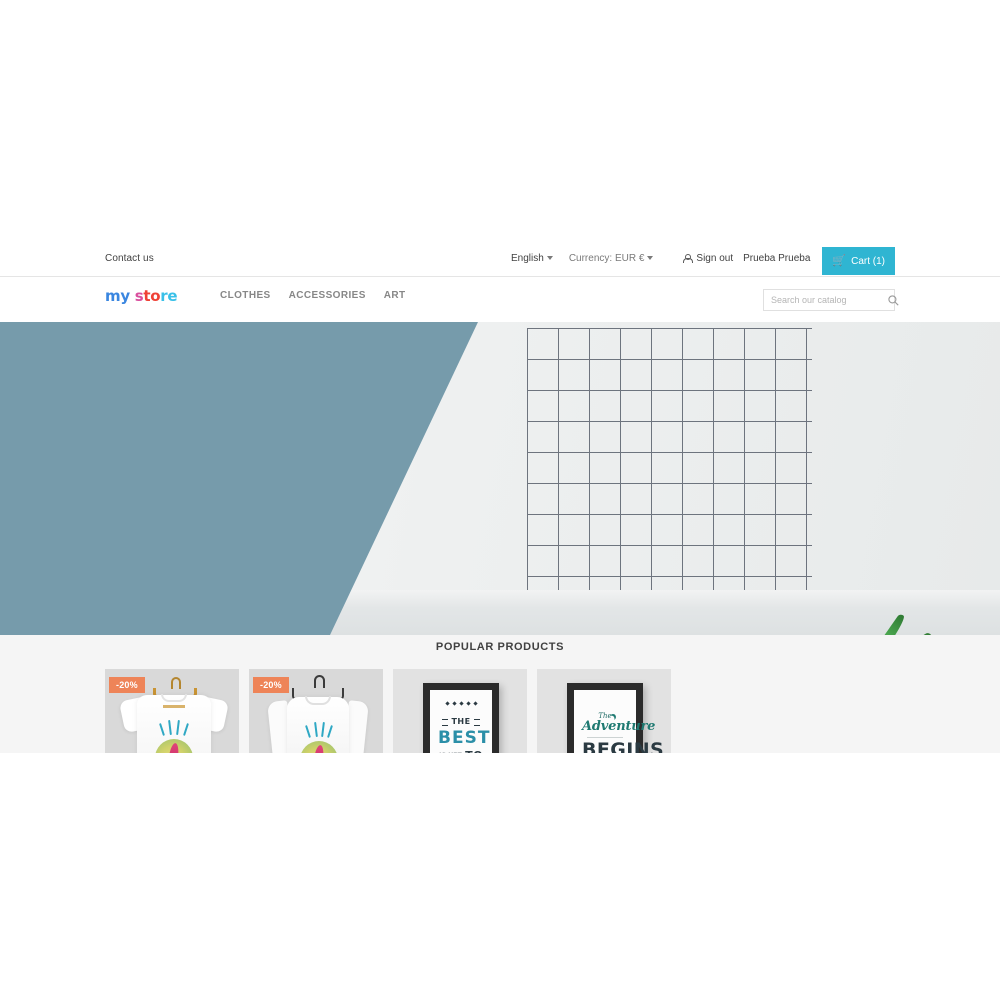 The height and width of the screenshot is (1000, 1000). What do you see at coordinates (395, 295) in the screenshot?
I see `nav-item-art: ART` at bounding box center [395, 295].